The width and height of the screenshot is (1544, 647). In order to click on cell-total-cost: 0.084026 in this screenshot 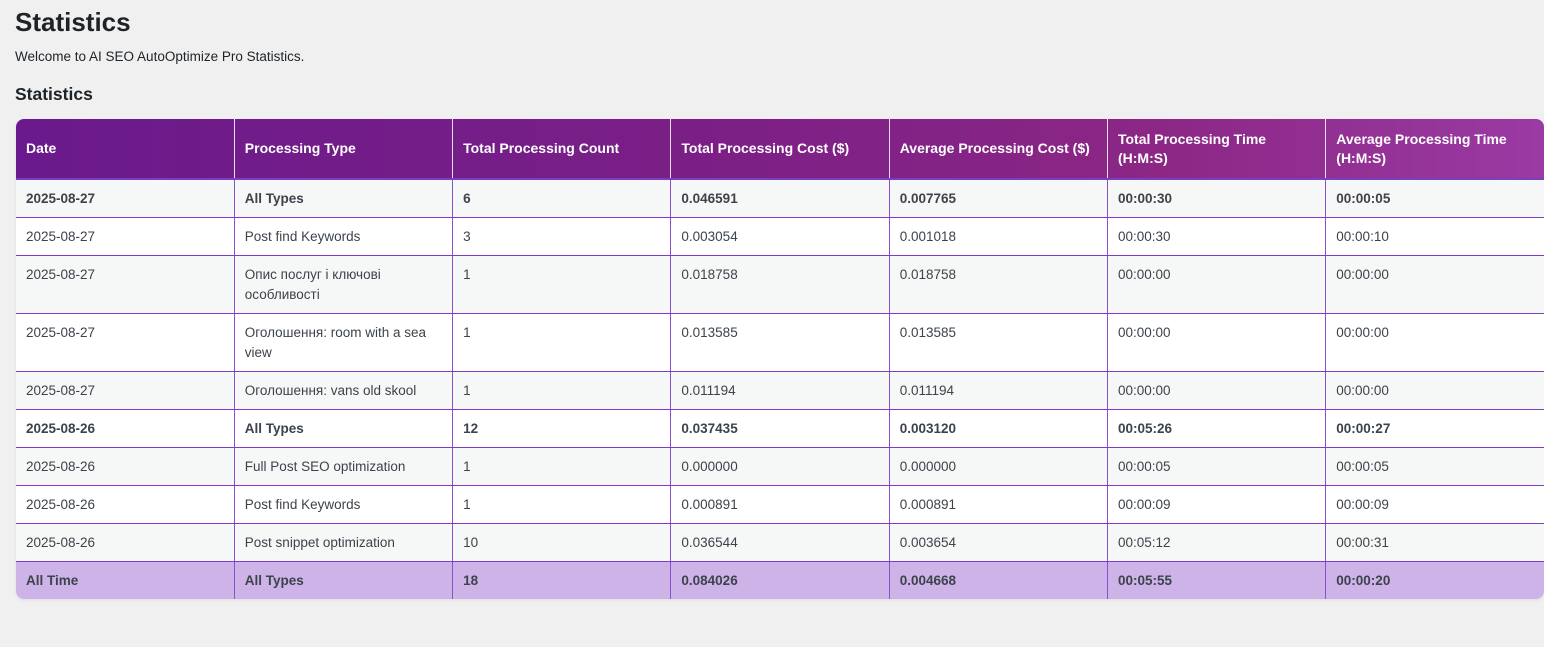, I will do `click(780, 580)`.